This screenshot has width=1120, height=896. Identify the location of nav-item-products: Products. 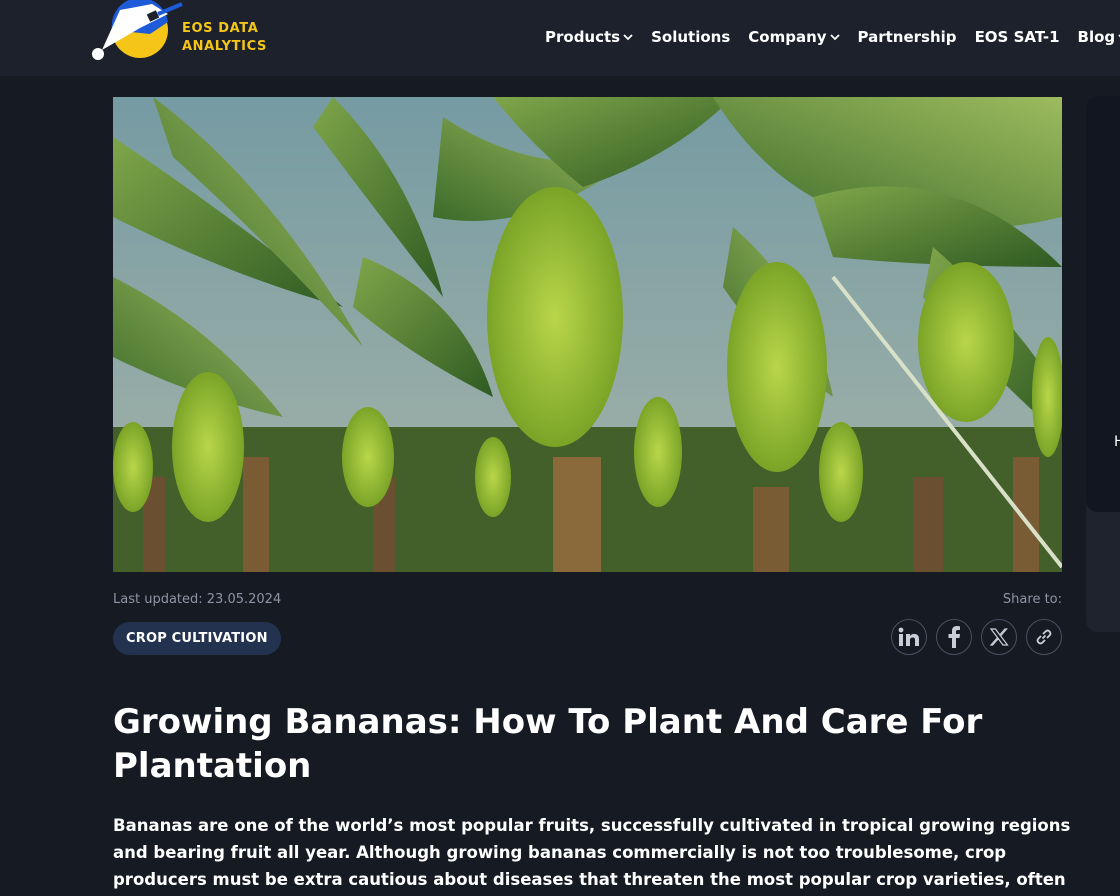
(589, 37).